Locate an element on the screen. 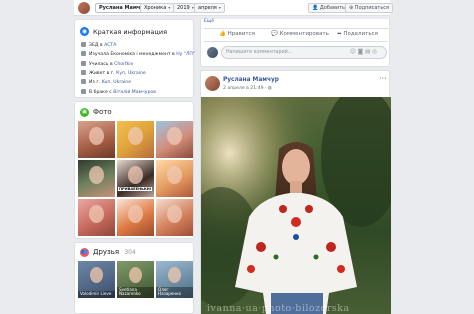  comment-tools: ☺◙▤◎ is located at coordinates (364, 52).